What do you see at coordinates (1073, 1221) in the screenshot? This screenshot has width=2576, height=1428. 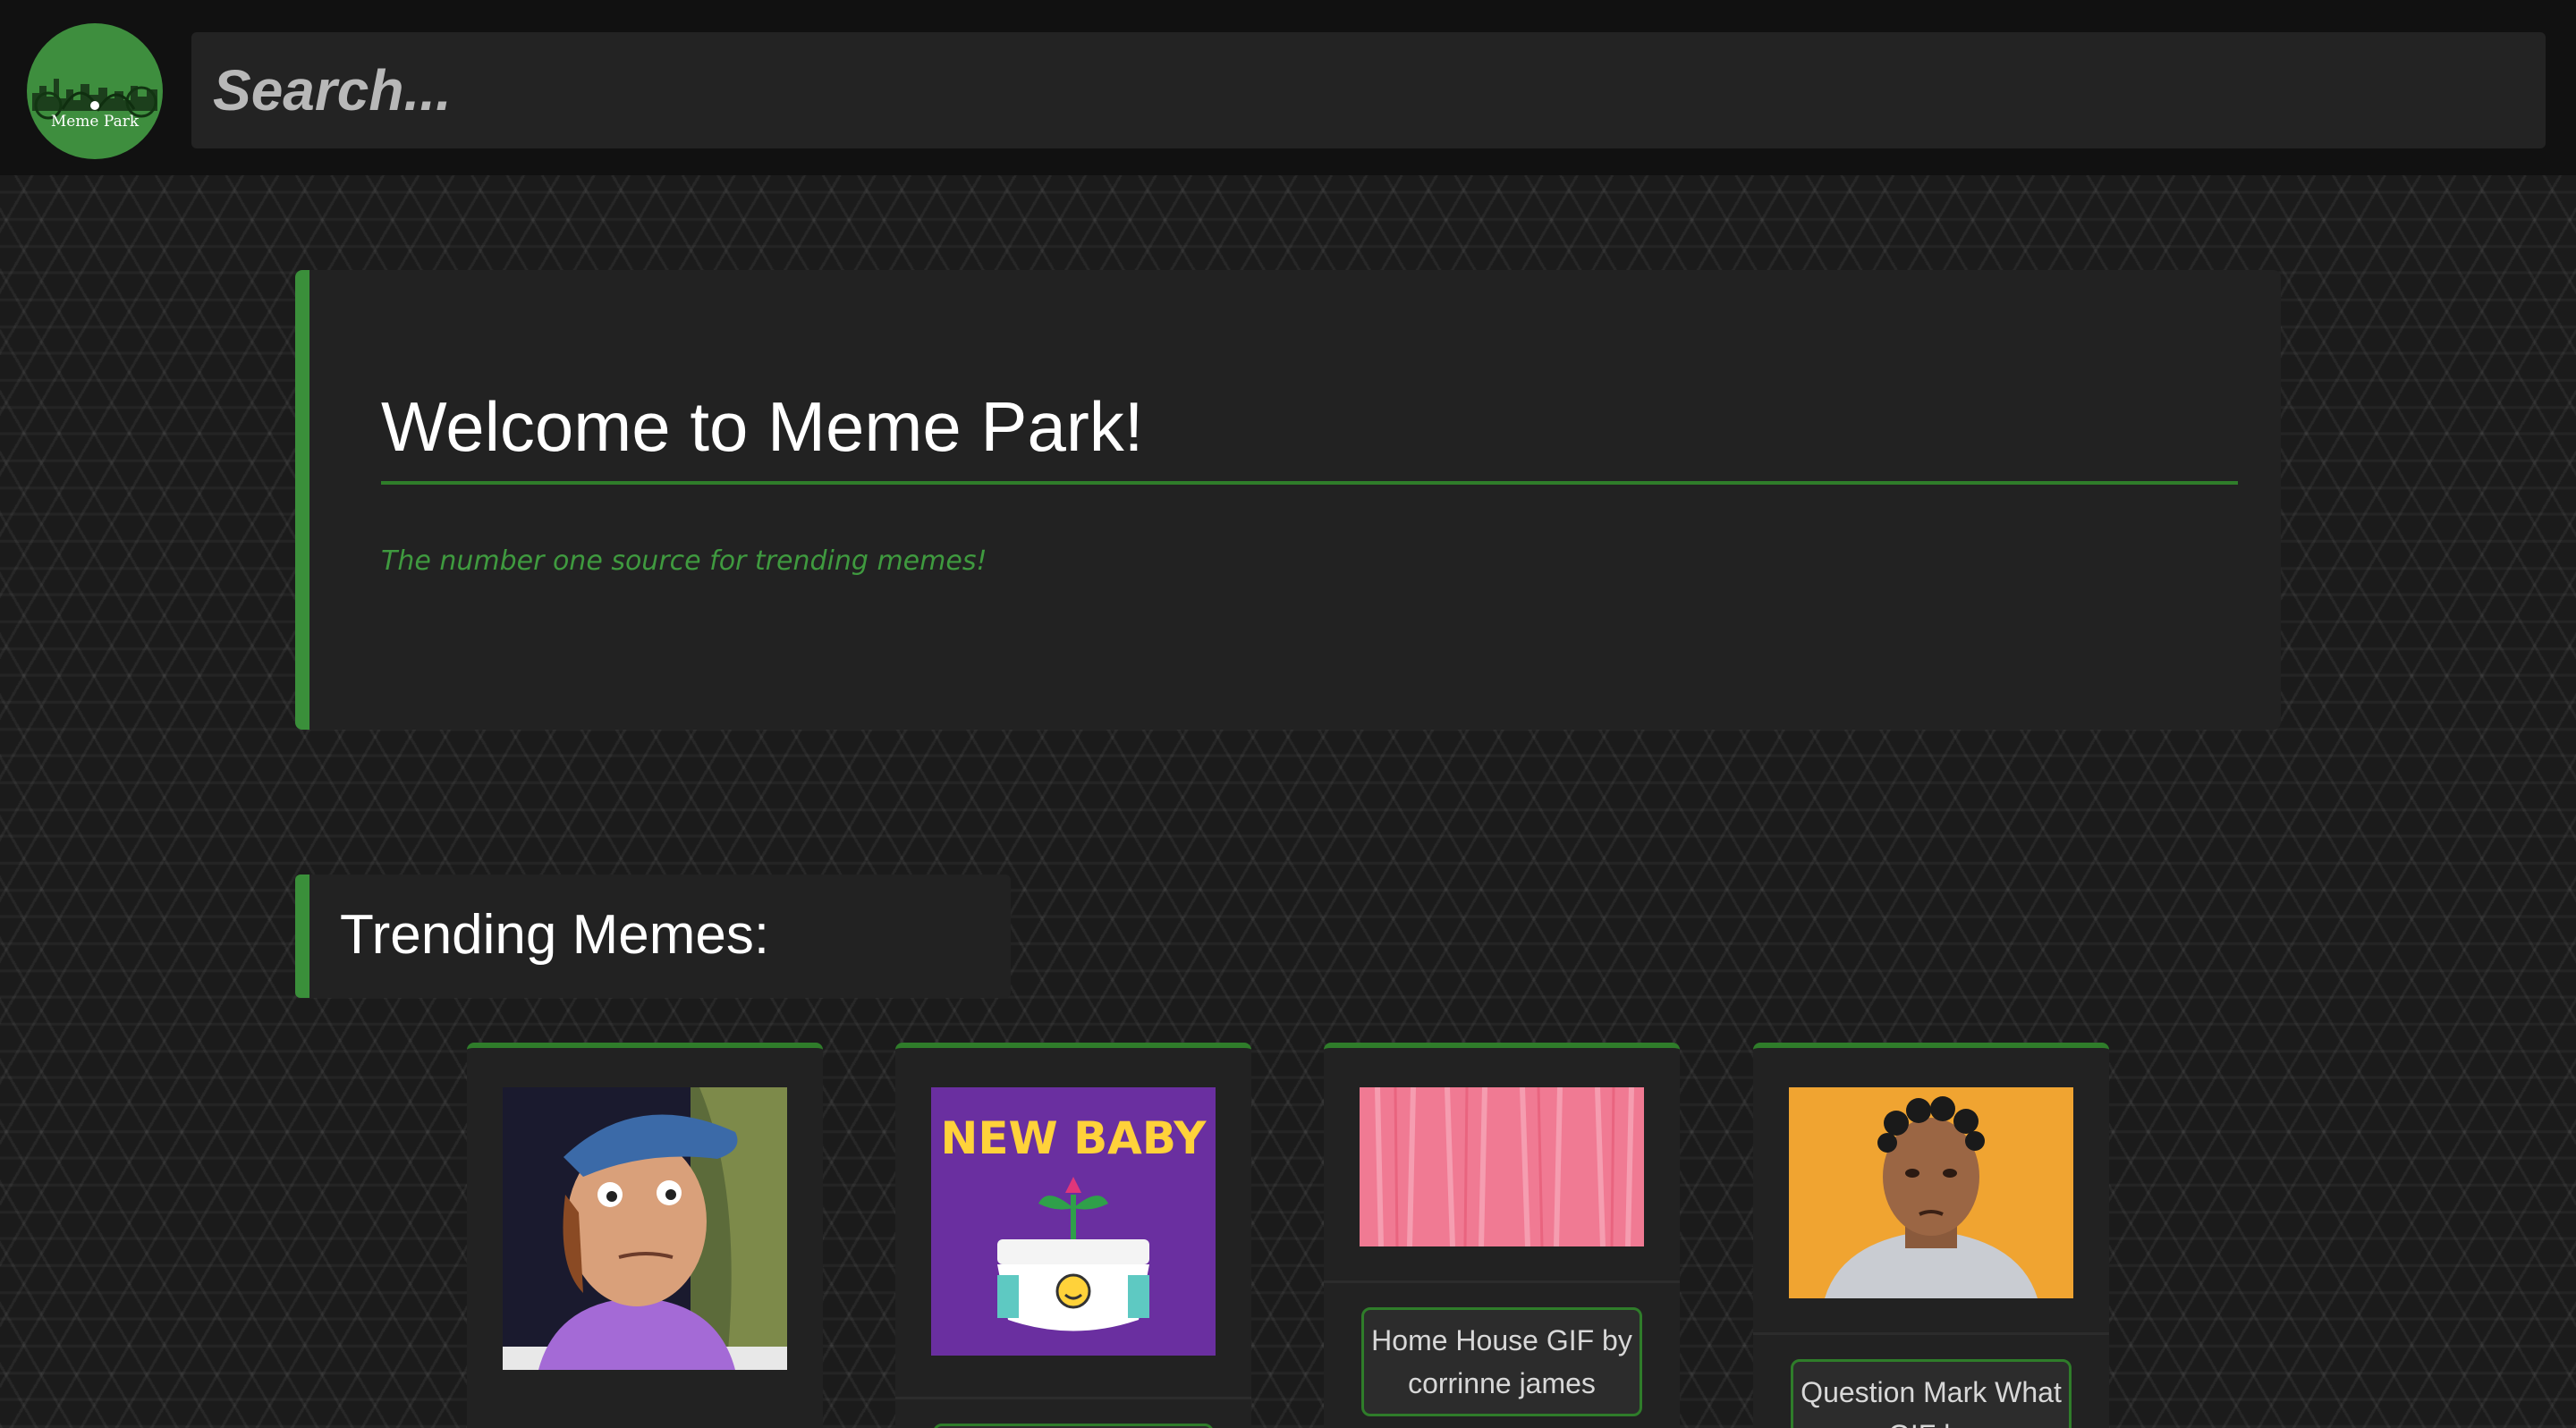 I see `meme-image: NEW BABY` at bounding box center [1073, 1221].